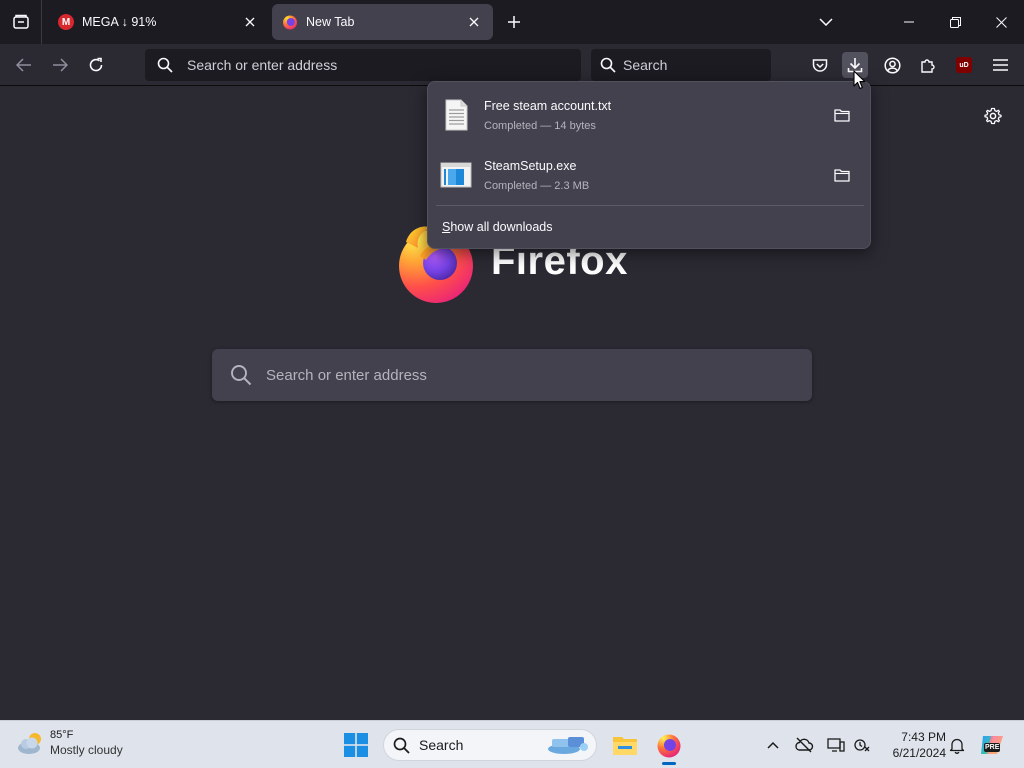  Describe the element at coordinates (512, 375) in the screenshot. I see `new-tab-search-box: Search or enter address` at that location.